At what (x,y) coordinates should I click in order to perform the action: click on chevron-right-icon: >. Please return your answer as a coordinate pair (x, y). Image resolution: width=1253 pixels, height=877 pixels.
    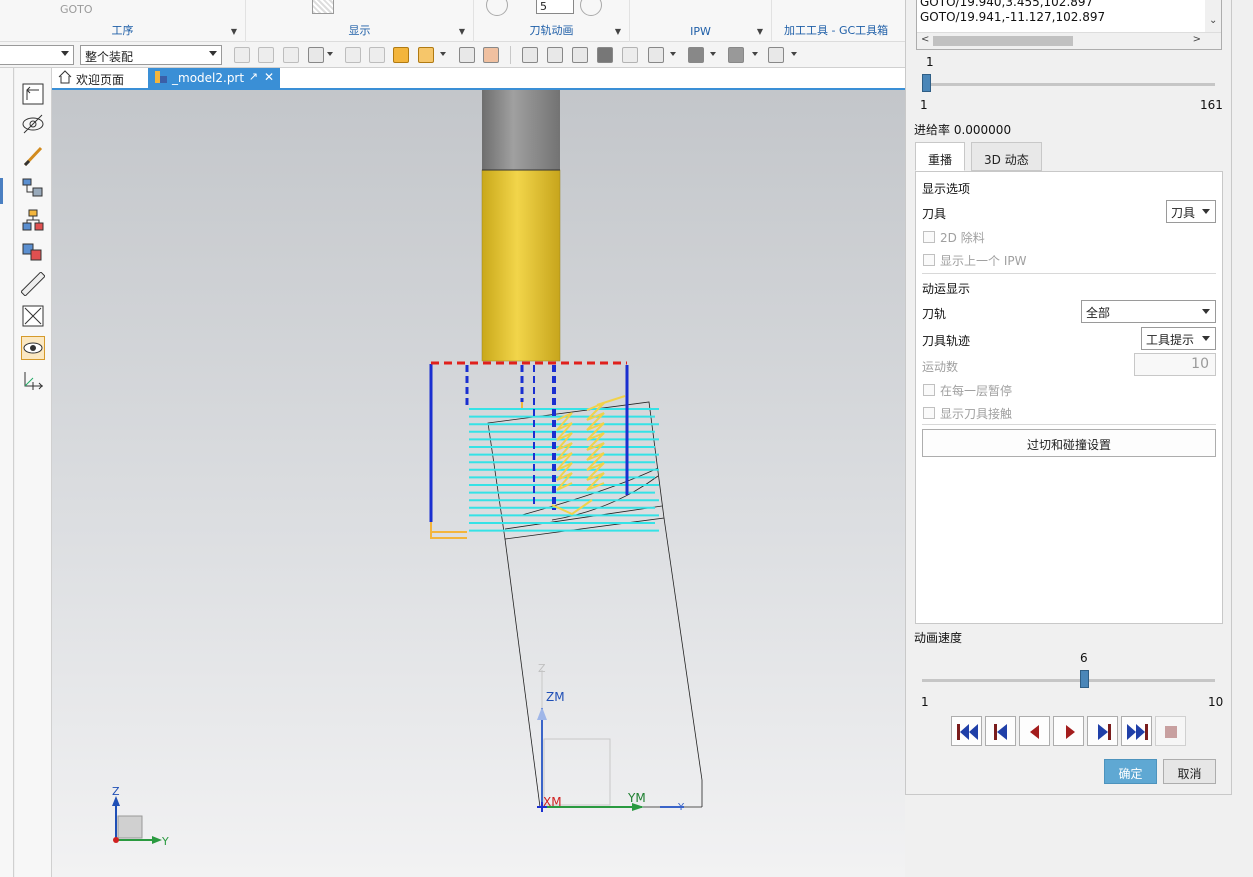
    Looking at the image, I should click on (1197, 39).